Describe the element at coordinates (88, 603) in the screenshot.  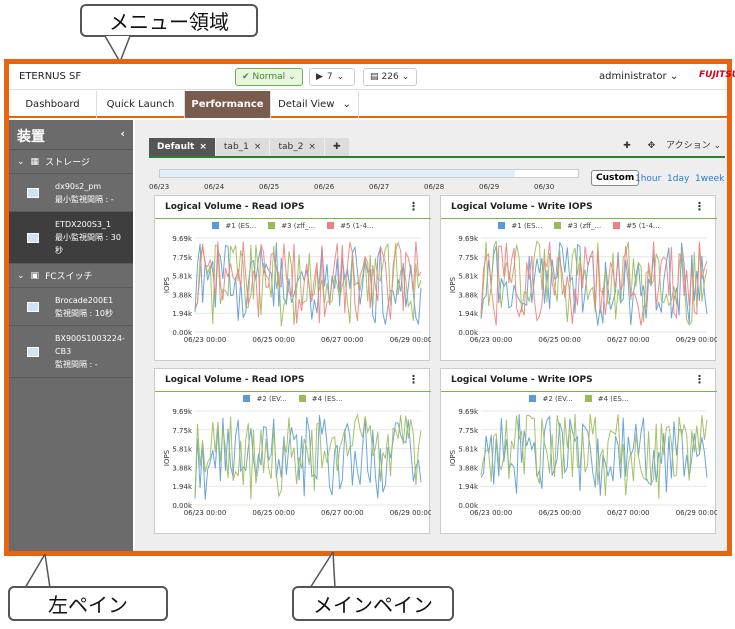
I see `callout-left-pane: 左ペイン` at that location.